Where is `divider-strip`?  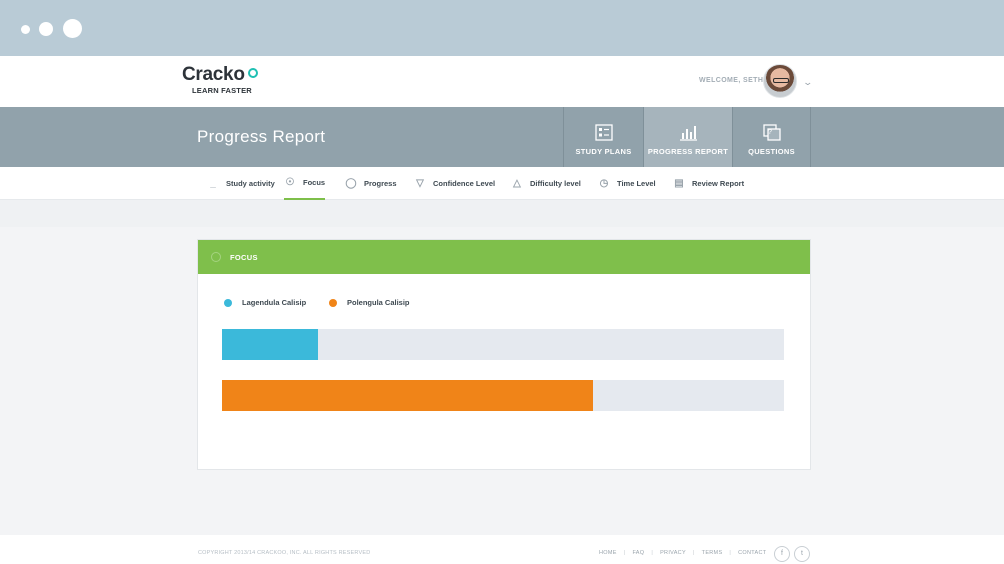 divider-strip is located at coordinates (502, 213).